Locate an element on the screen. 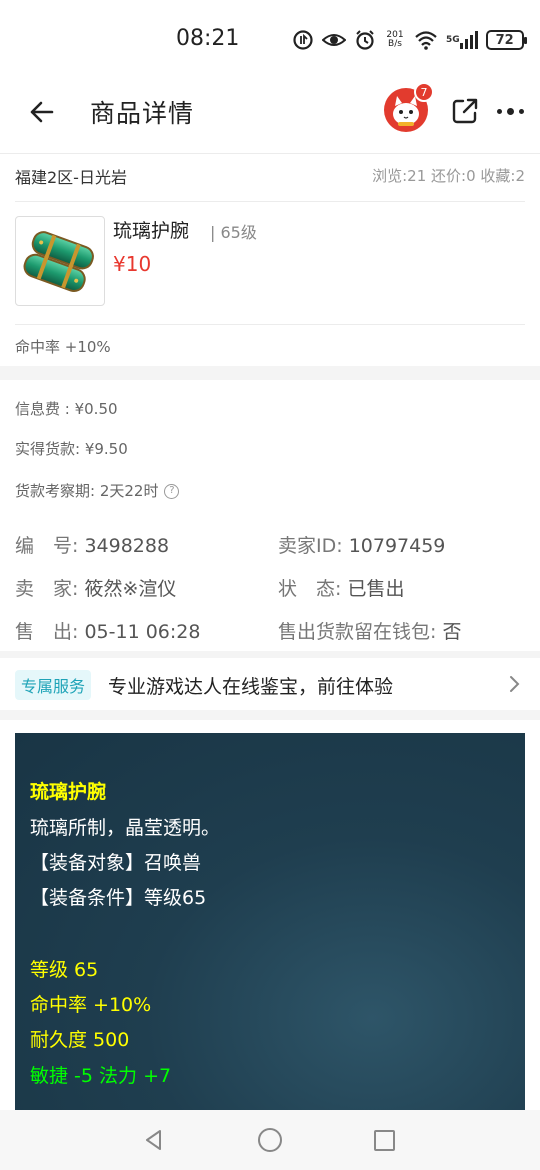  status-bar: 08:21 201 B/s 5G 72 is located at coordinates (270, 40).